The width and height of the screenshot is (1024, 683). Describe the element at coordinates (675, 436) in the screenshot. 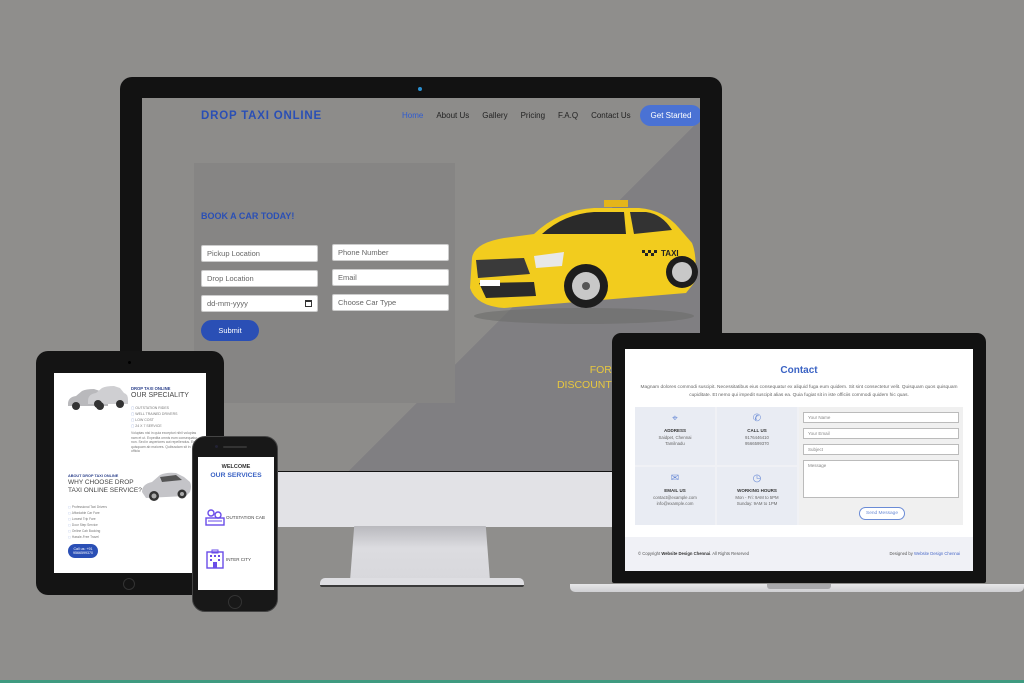

I see `info-address: ⌖ ADDRESS Saidpet, Chennai Tamilnadu` at that location.